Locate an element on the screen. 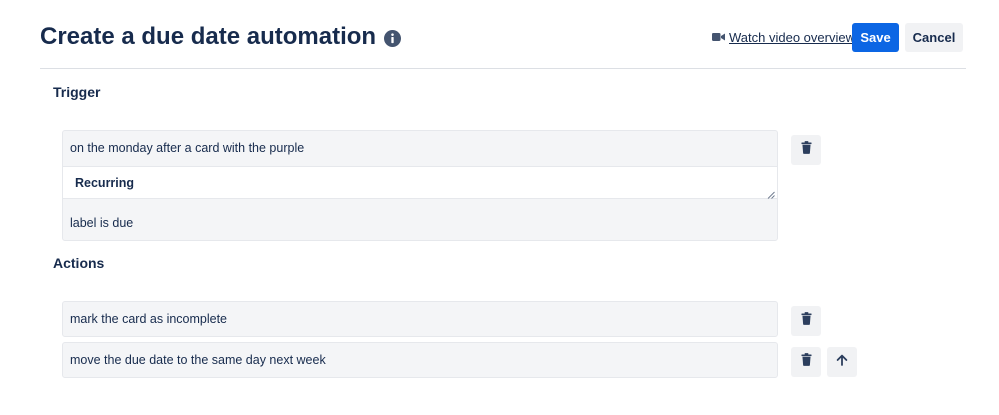 This screenshot has width=999, height=415. move-action-up-button is located at coordinates (842, 362).